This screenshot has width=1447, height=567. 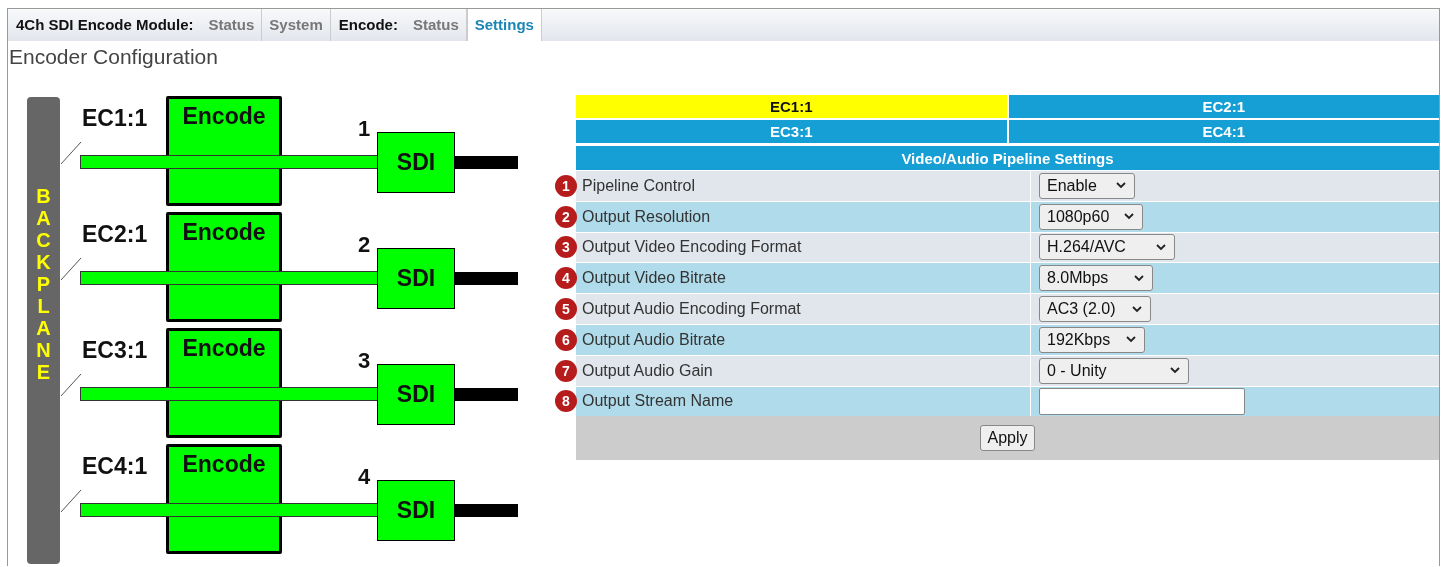 I want to click on module-label: 4Ch SDI Encode Module:, so click(x=105, y=25).